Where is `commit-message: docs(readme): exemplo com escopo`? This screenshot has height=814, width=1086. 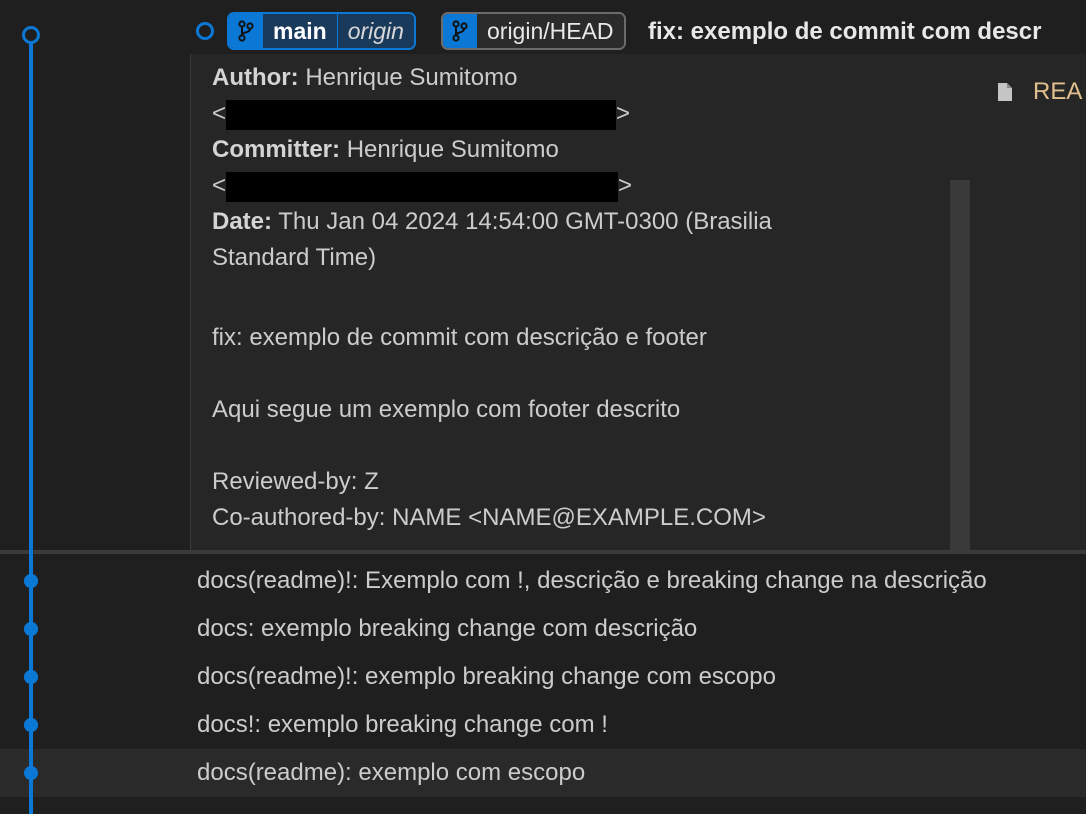 commit-message: docs(readme): exemplo com escopo is located at coordinates (391, 772).